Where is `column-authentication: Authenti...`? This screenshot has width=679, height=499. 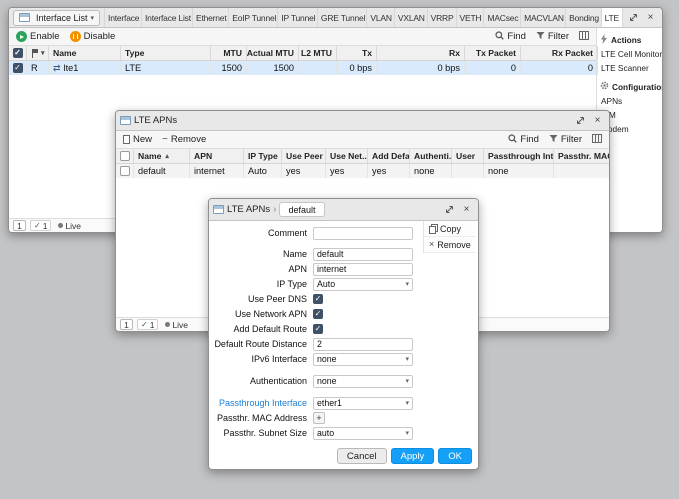 column-authentication: Authenti... is located at coordinates (431, 156).